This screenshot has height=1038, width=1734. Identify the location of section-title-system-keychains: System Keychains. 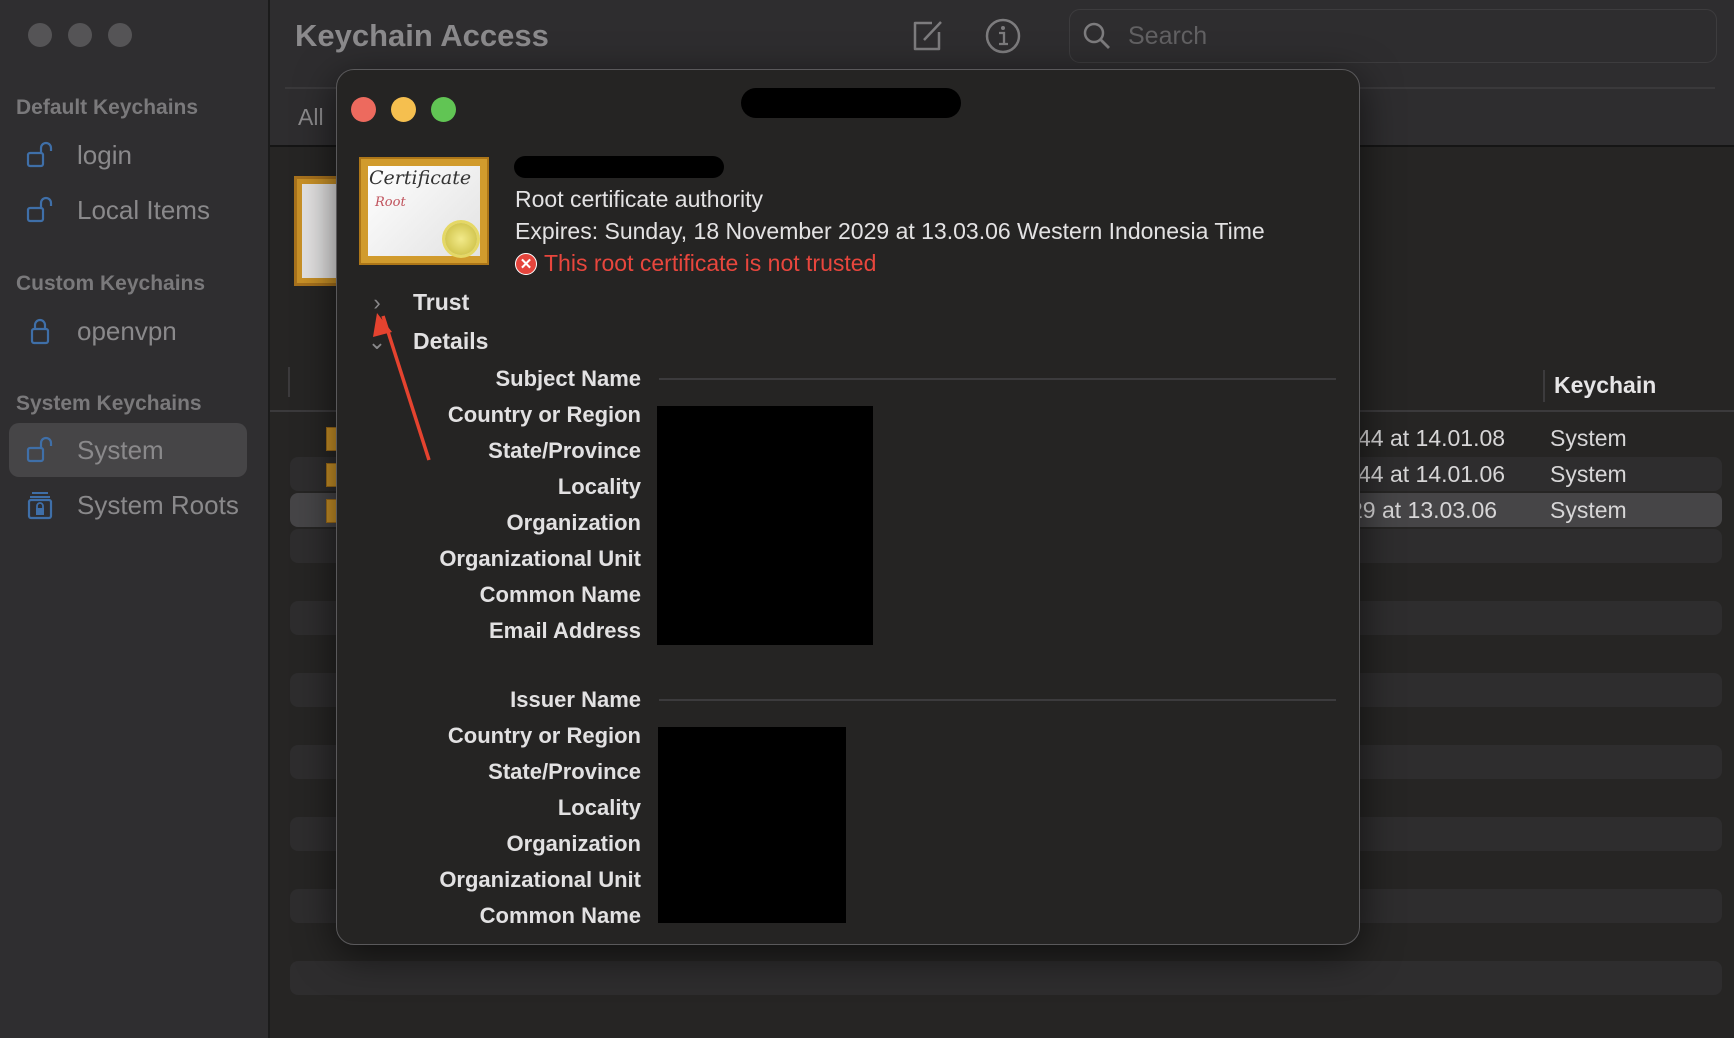
(109, 403).